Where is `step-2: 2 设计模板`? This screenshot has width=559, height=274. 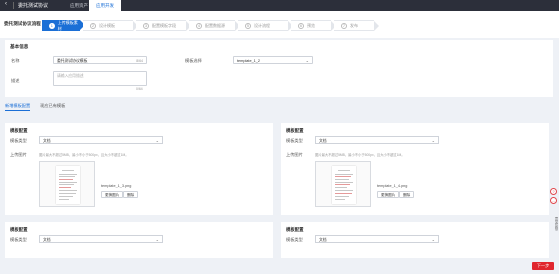 step-2: 2 设计模板 is located at coordinates (110, 25).